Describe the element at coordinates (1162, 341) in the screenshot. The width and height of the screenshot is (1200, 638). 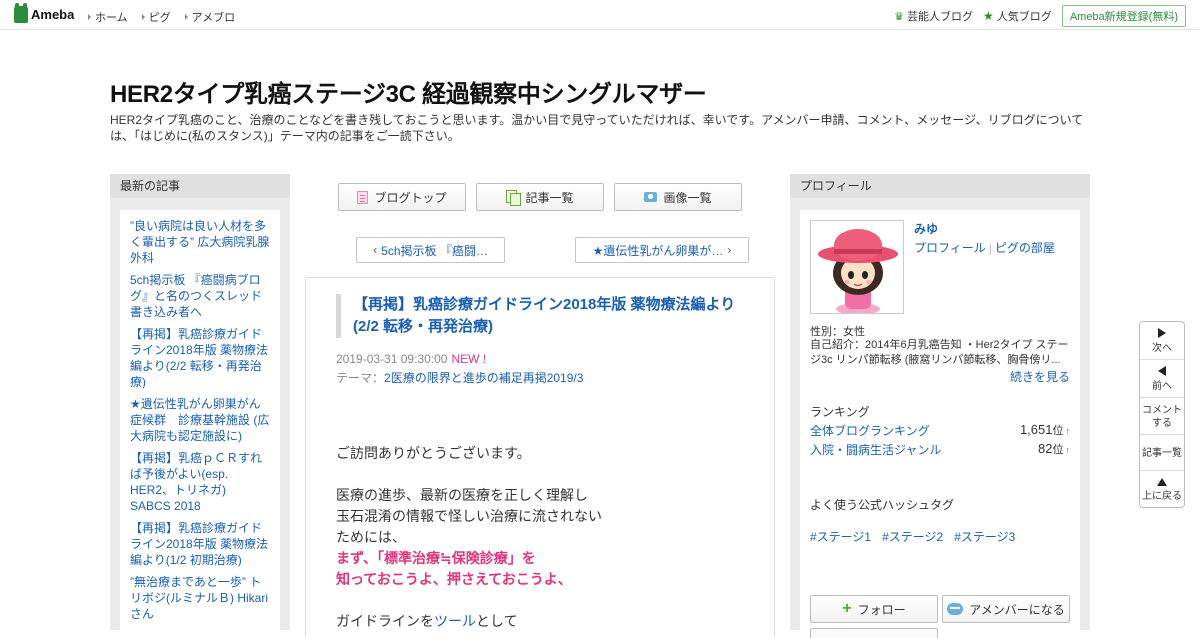
I see `float-next-button: 次へ` at that location.